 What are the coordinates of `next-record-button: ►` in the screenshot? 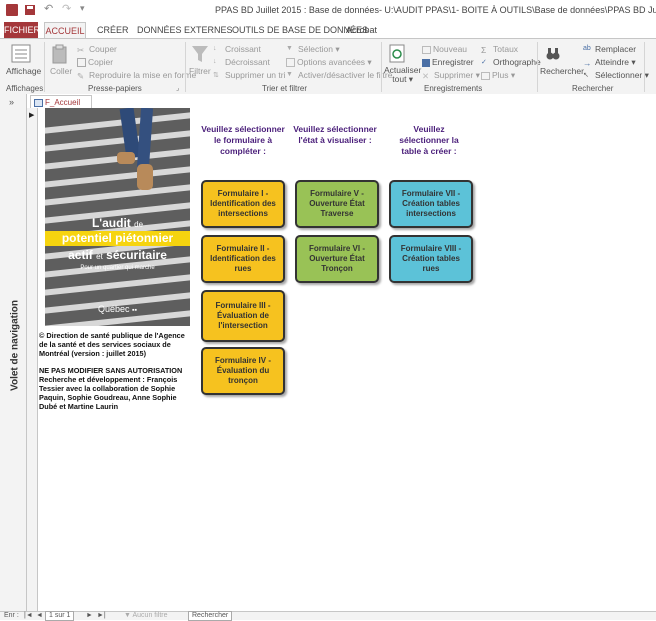 It's located at (89, 615).